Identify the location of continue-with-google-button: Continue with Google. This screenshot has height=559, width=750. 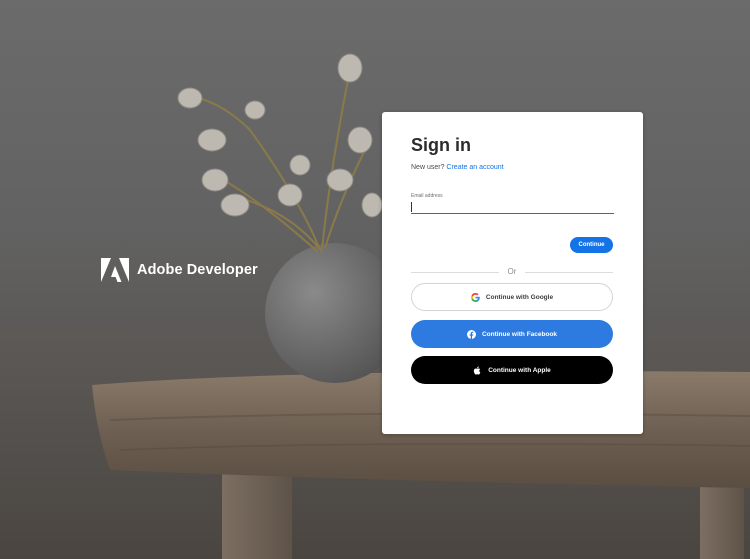
(512, 297).